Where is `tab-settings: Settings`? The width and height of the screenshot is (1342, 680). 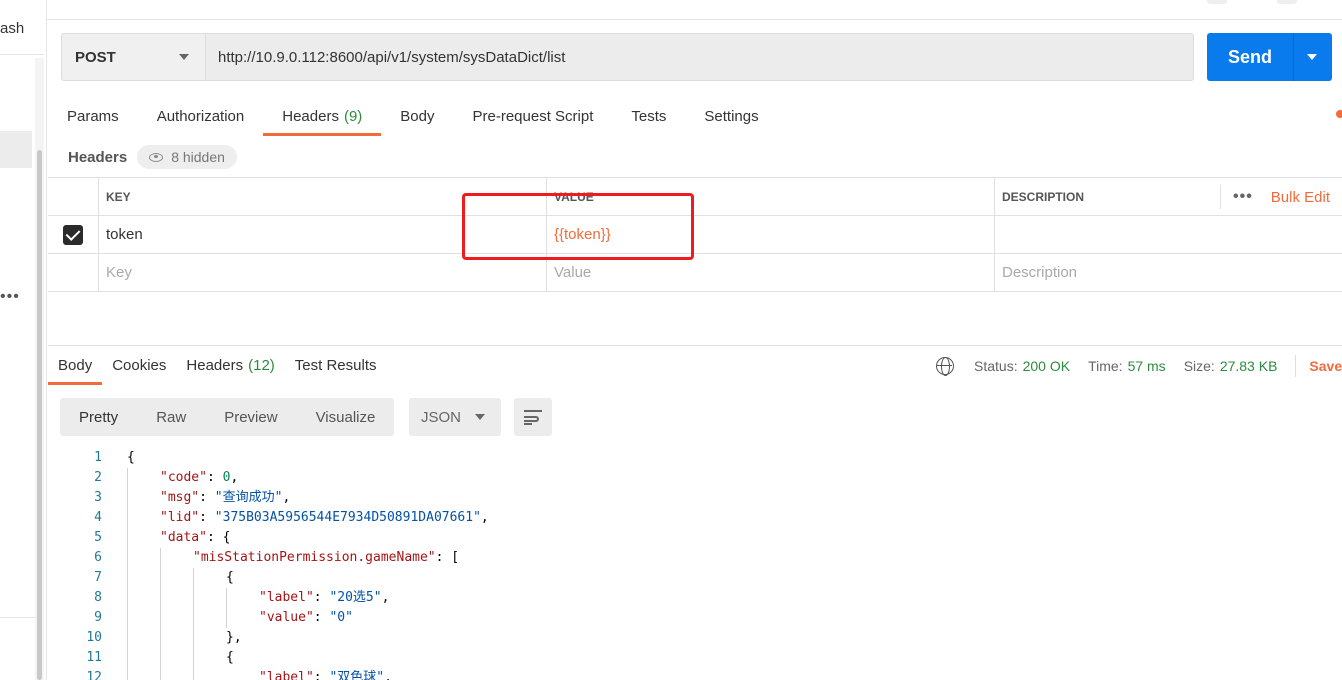
tab-settings: Settings is located at coordinates (731, 116).